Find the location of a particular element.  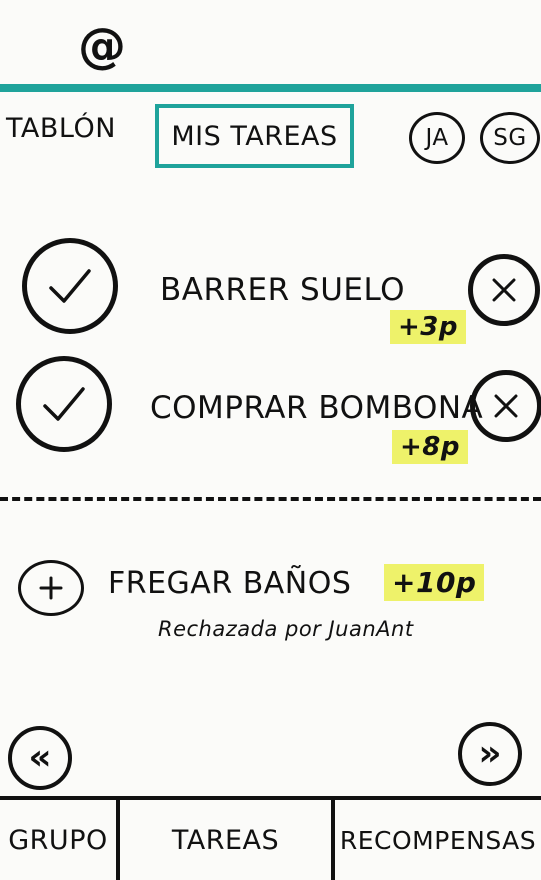

tab-my-tasks-label: MIS TAREAS is located at coordinates (254, 136).